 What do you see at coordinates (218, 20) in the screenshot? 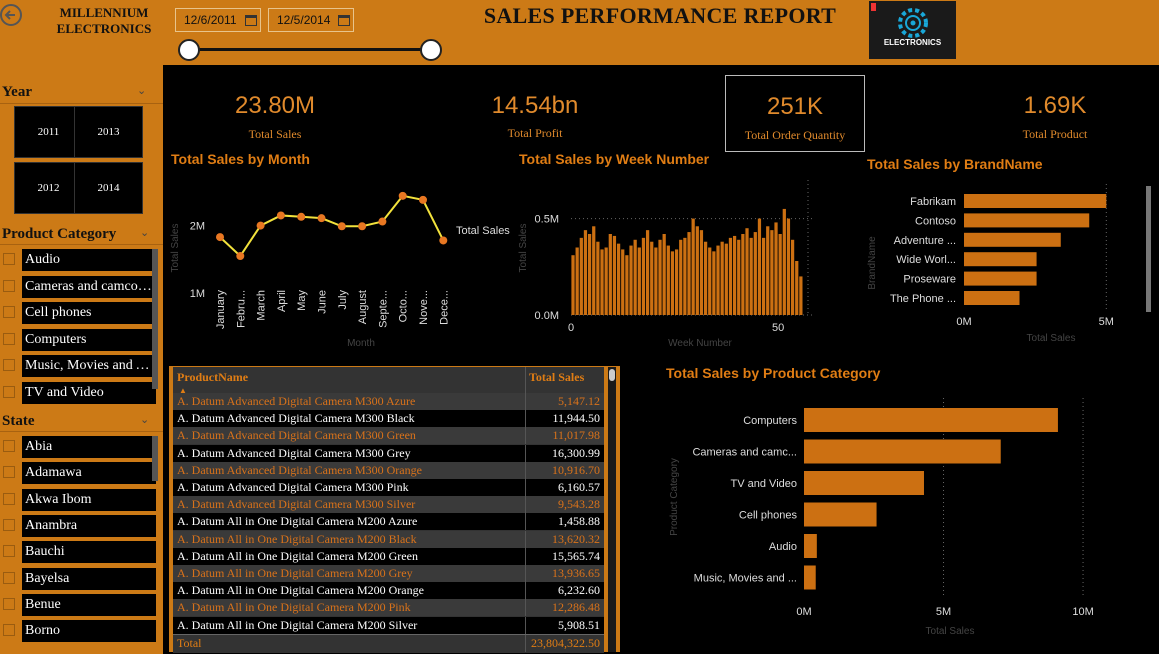
I see `start-date-input: 12/6/2011` at bounding box center [218, 20].